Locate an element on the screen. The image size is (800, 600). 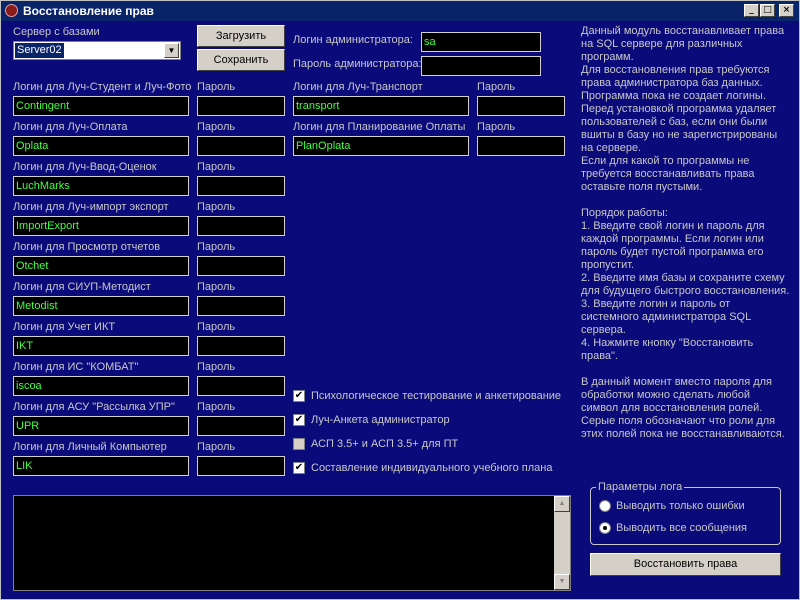
program-login-input: IKT is located at coordinates (101, 346).